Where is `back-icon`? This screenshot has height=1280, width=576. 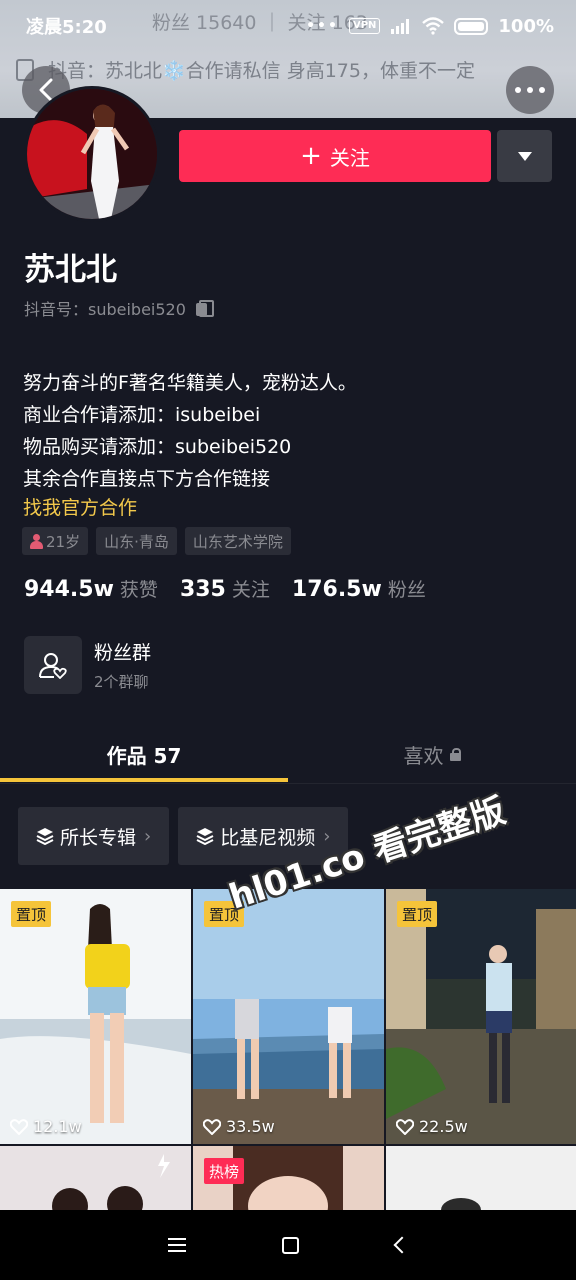
back-icon is located at coordinates (402, 1245).